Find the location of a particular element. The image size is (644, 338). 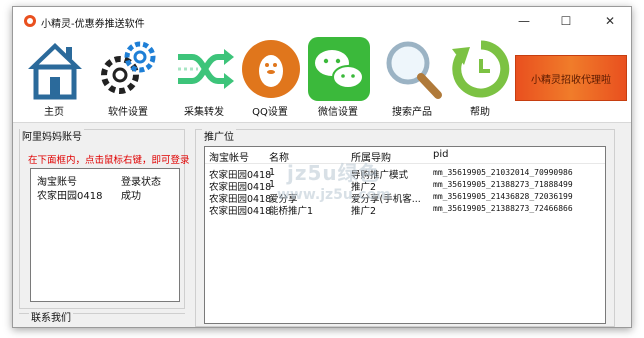

account-name: 农家田园0418 is located at coordinates (70, 196).